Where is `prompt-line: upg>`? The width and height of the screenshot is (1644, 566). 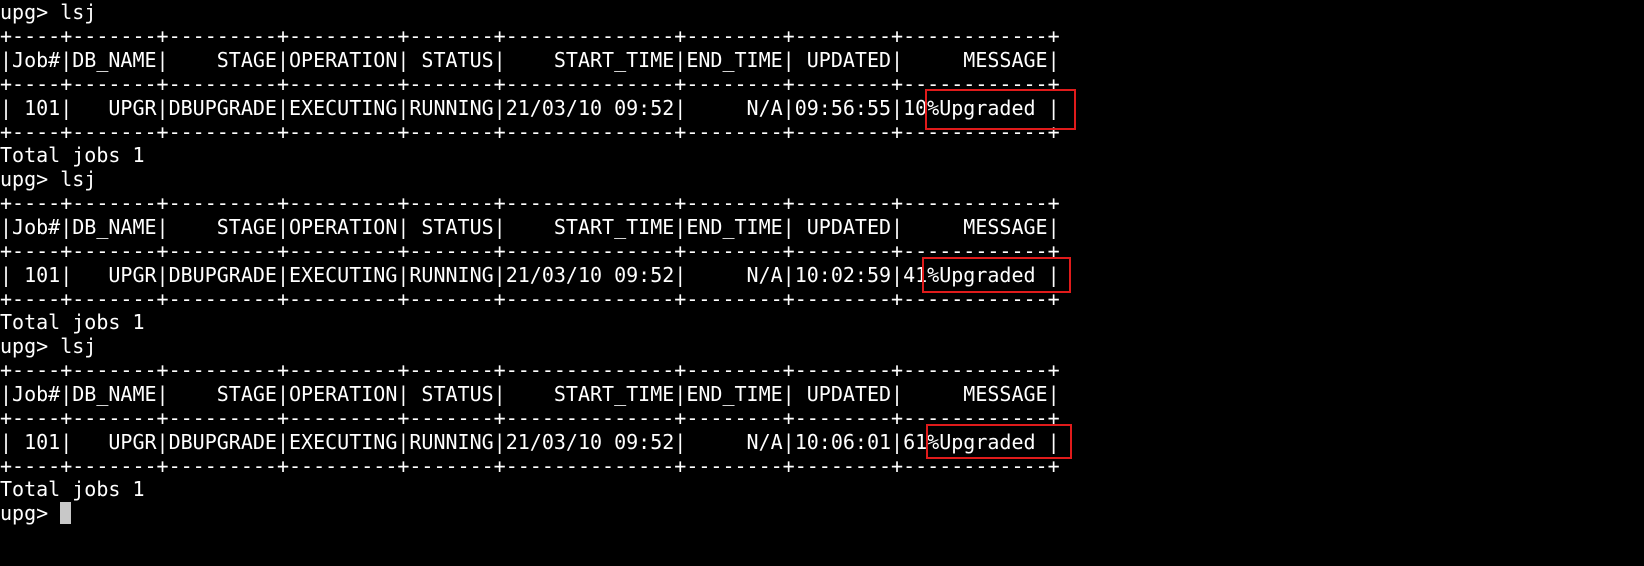
prompt-line: upg> is located at coordinates (30, 513).